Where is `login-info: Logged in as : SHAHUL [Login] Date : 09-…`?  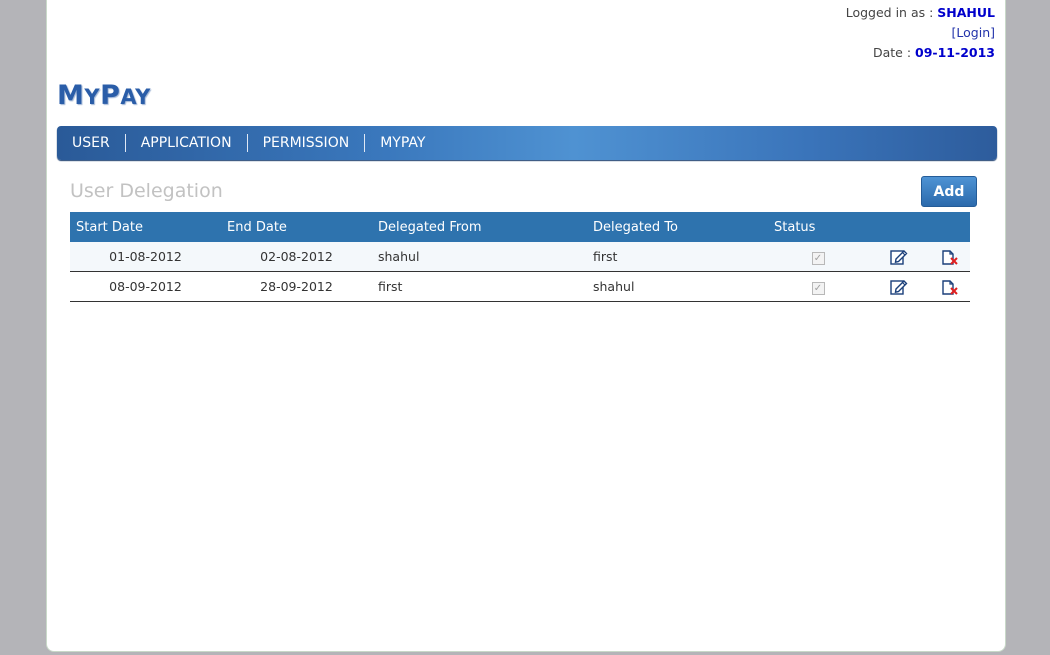 login-info: Logged in as : SHAHUL [Login] Date : 09-… is located at coordinates (920, 33).